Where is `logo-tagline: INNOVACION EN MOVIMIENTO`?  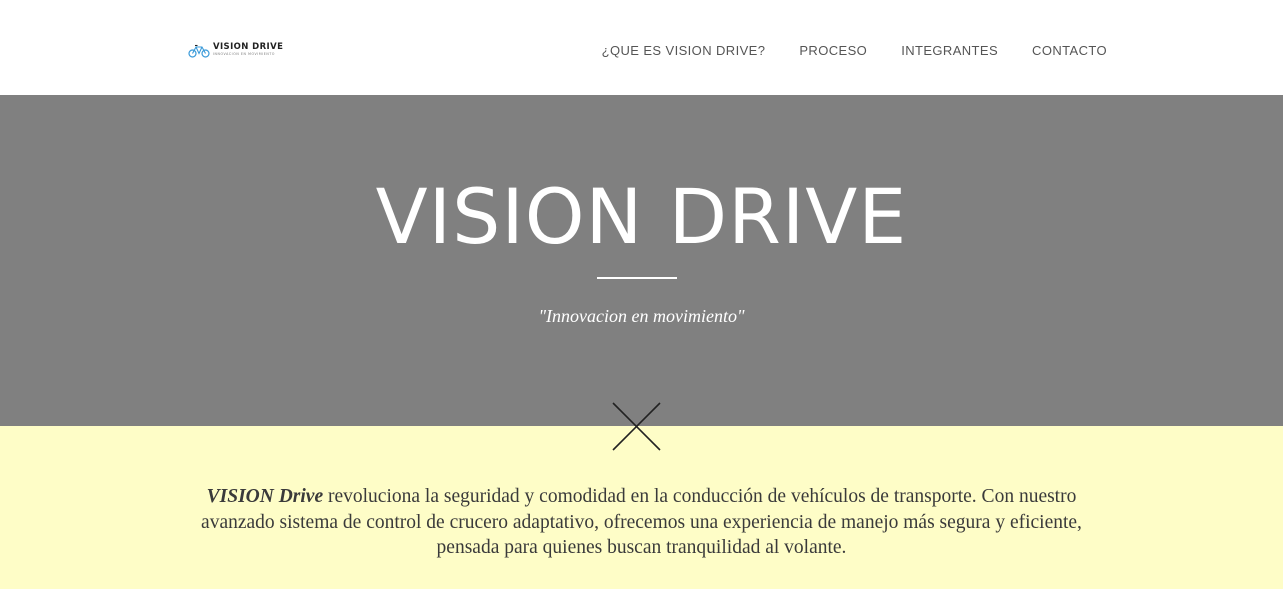
logo-tagline: INNOVACION EN MOVIMIENTO is located at coordinates (244, 53).